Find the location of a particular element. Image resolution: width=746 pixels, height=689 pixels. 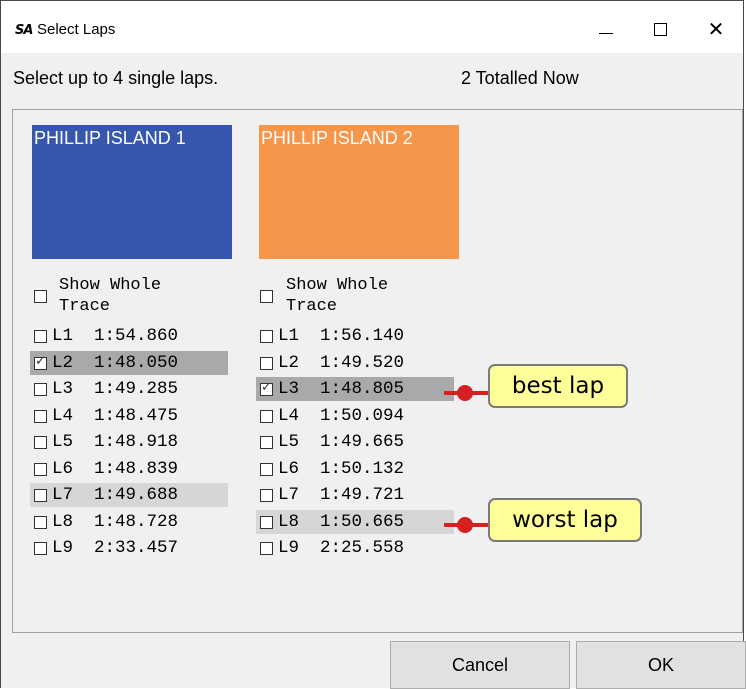

lap-row: L2 1:49.520 is located at coordinates (355, 363).